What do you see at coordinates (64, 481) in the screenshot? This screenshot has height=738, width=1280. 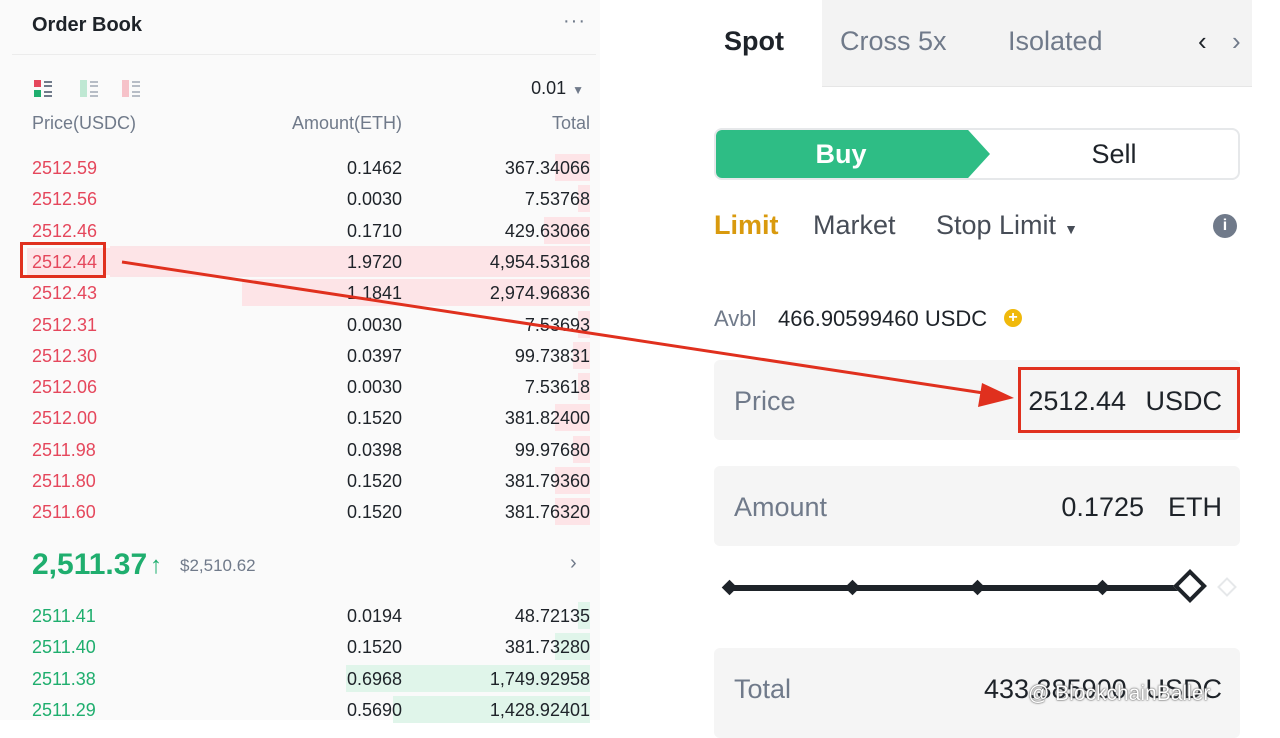 I see `row-price: 2511.80` at bounding box center [64, 481].